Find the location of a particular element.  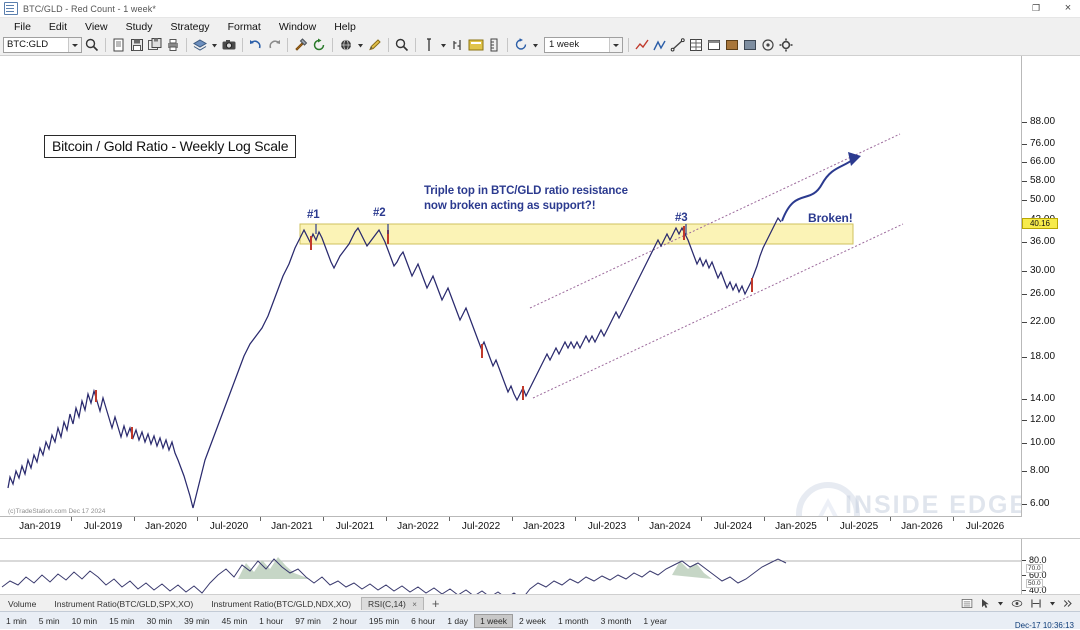

timeframe-2week: 2 week is located at coordinates (532, 621).